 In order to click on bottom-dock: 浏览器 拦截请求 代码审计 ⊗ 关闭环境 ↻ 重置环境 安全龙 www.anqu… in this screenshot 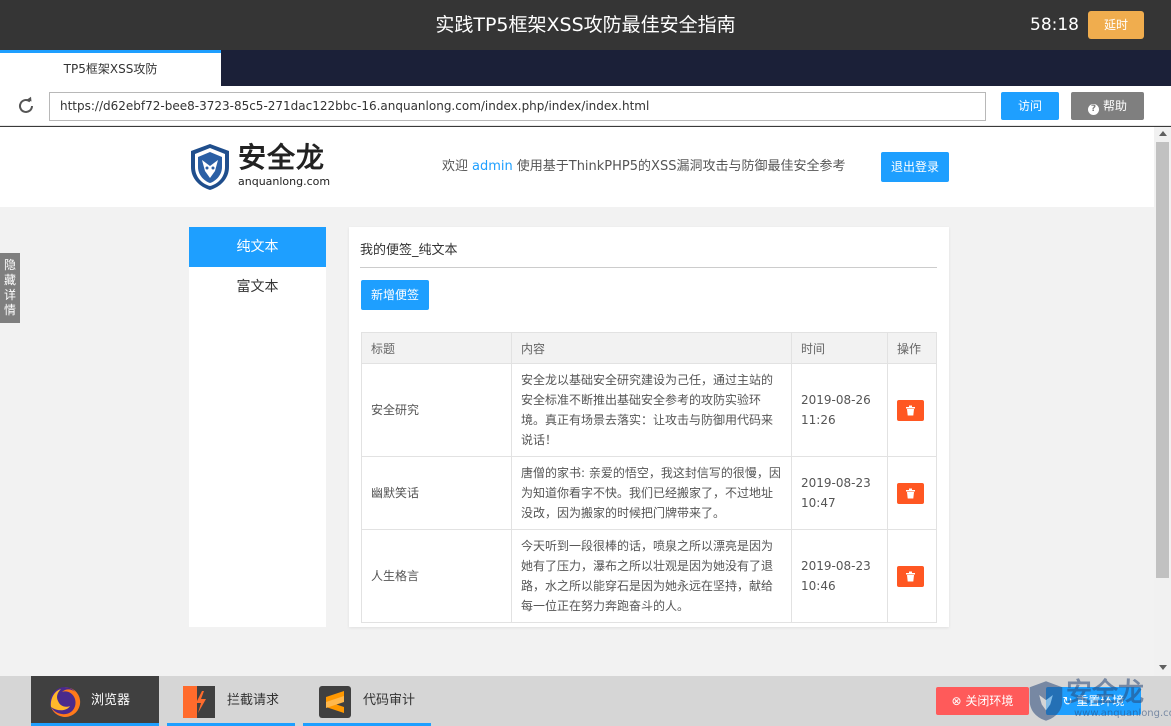, I will do `click(585, 701)`.